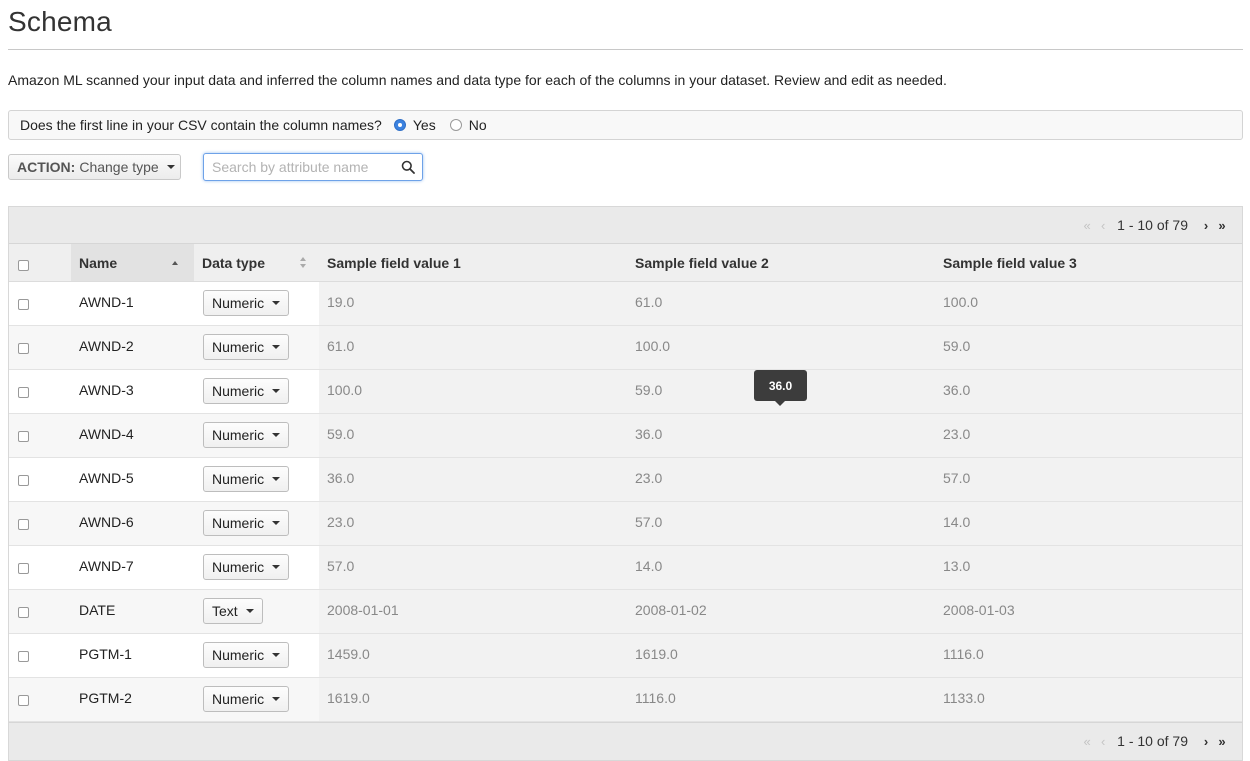 Image resolution: width=1250 pixels, height=761 pixels. What do you see at coordinates (132, 262) in the screenshot?
I see `header-name: Name` at bounding box center [132, 262].